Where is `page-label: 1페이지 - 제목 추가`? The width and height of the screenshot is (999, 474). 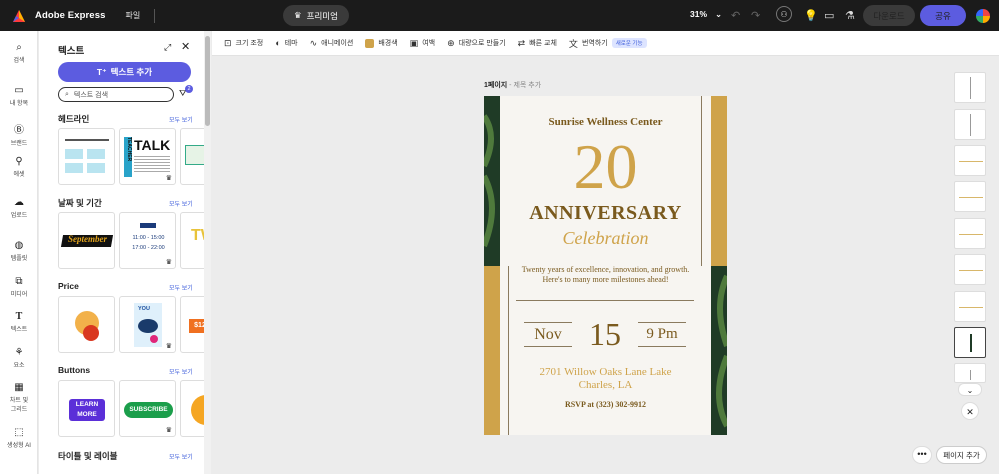
page-label: 1페이지 - 제목 추가 is located at coordinates (512, 85).